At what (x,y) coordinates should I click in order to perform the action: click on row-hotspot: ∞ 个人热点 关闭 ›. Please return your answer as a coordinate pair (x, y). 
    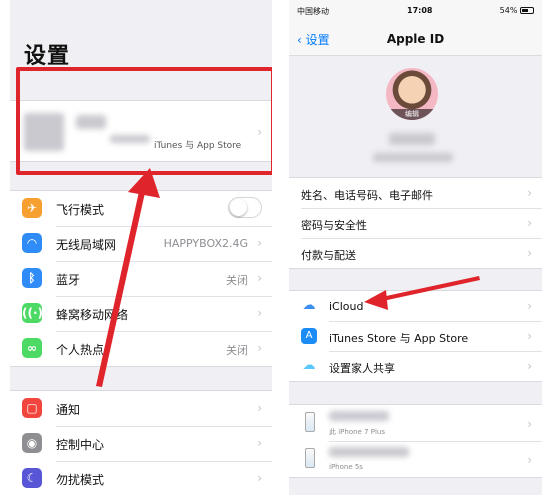
    Looking at the image, I should click on (141, 348).